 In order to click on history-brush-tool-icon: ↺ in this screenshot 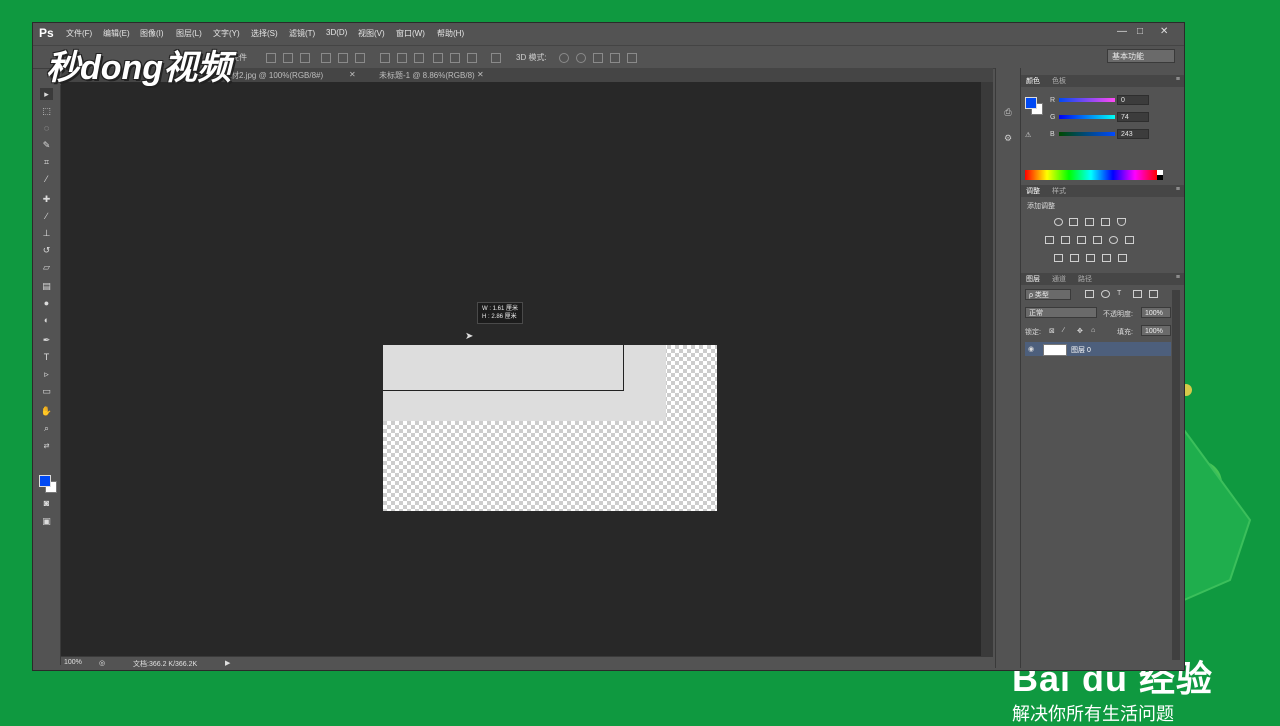, I will do `click(46, 250)`.